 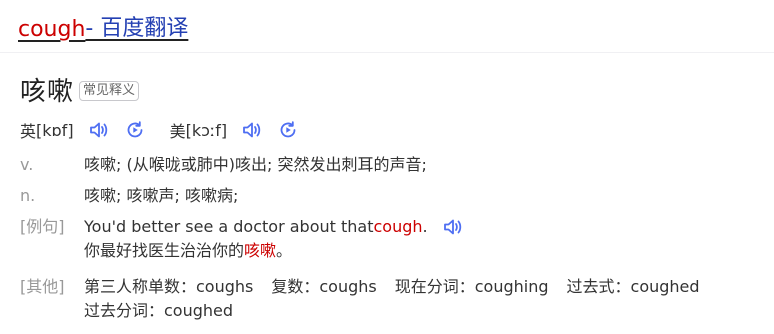 I want to click on example-zh-end: 。, so click(x=284, y=250).